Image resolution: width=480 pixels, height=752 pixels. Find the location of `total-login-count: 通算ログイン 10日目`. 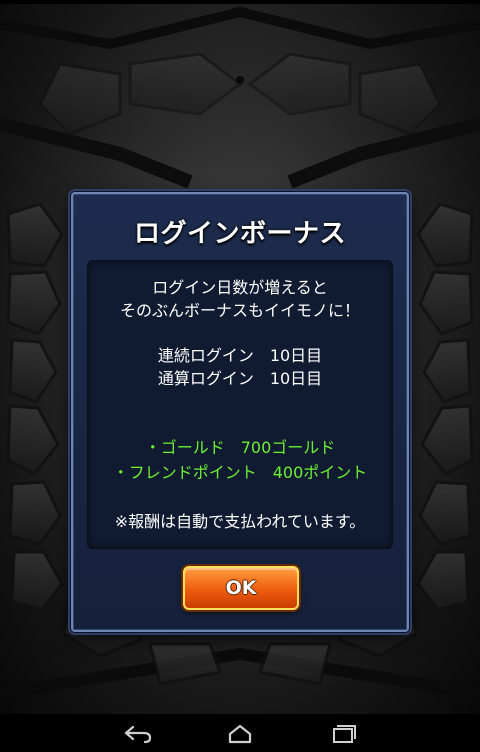

total-login-count: 通算ログイン 10日目 is located at coordinates (240, 378).